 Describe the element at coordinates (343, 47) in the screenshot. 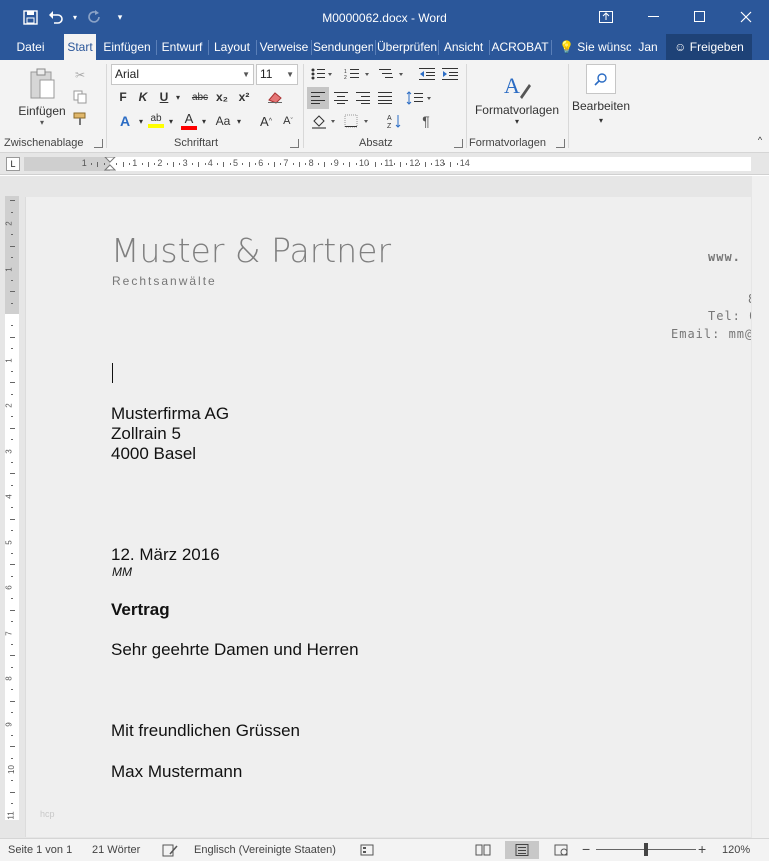

I see `tab-mailings: Sendungen` at that location.